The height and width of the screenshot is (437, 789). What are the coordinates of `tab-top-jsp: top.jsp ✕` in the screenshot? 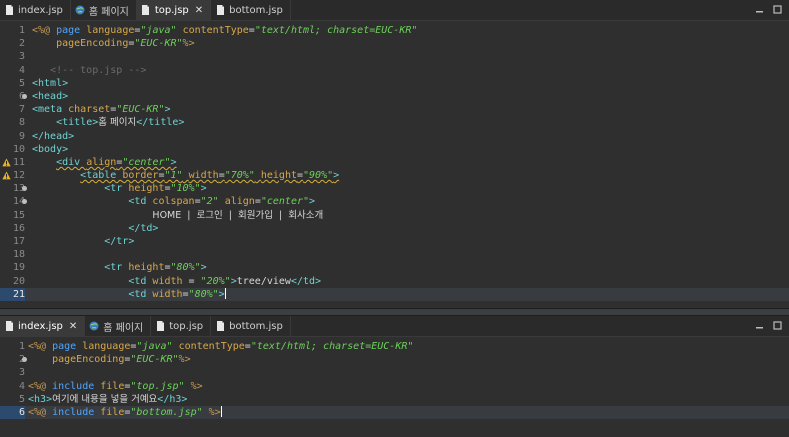 It's located at (174, 10).